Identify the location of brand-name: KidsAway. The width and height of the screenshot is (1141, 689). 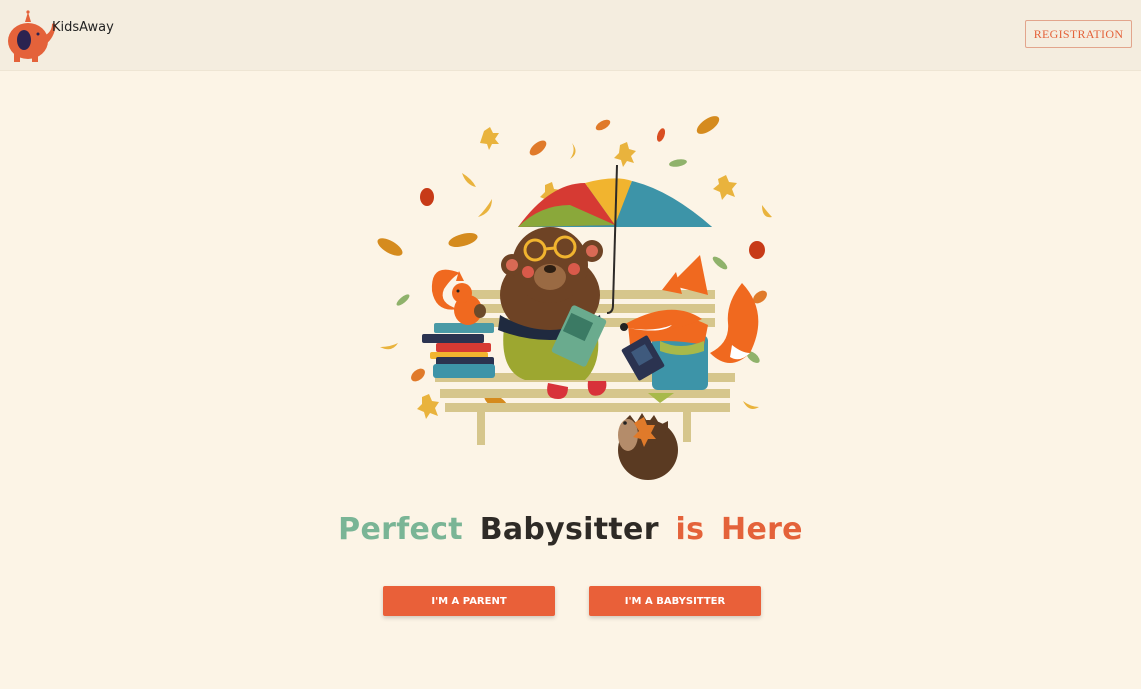
(83, 27).